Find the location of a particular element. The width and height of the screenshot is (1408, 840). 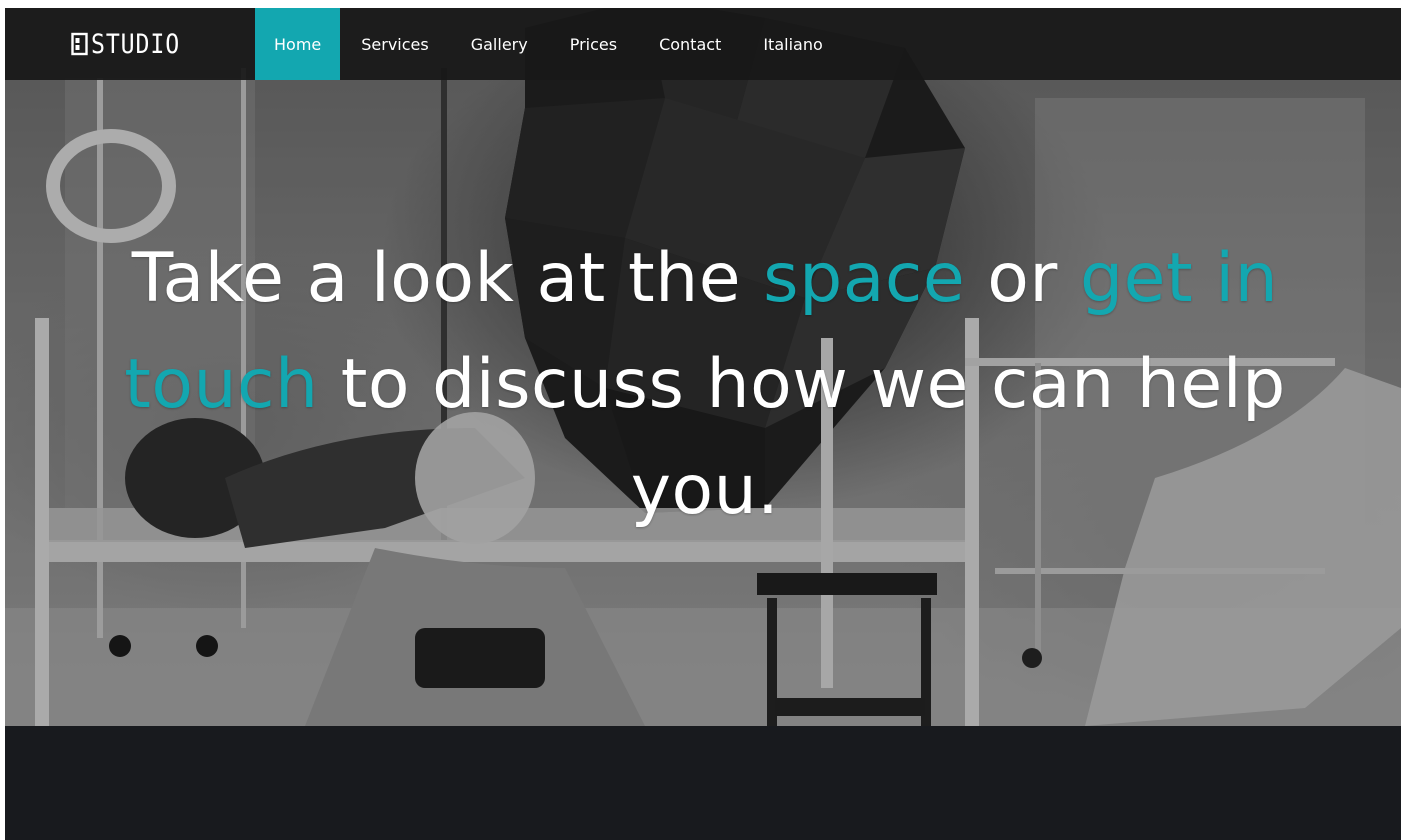

headline-text-1: Take a look at the is located at coordinates (447, 278).